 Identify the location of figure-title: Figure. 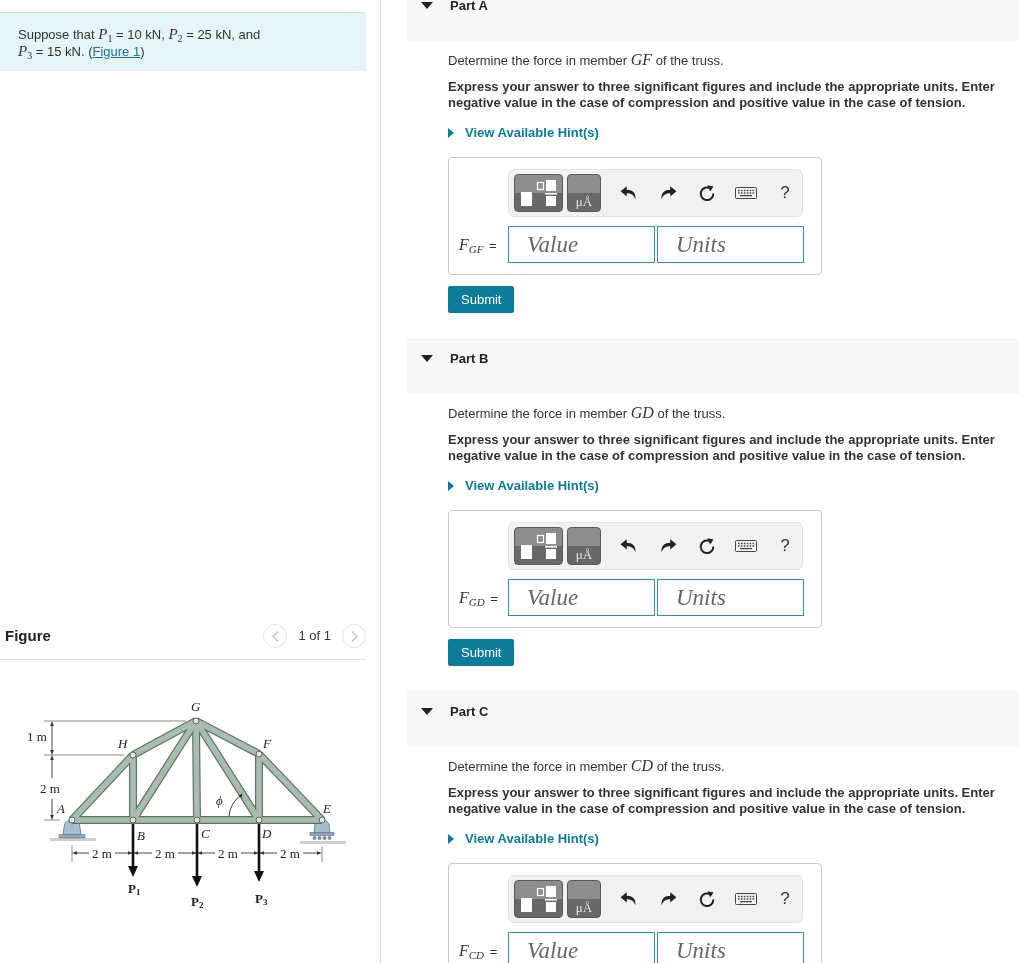
(28, 635).